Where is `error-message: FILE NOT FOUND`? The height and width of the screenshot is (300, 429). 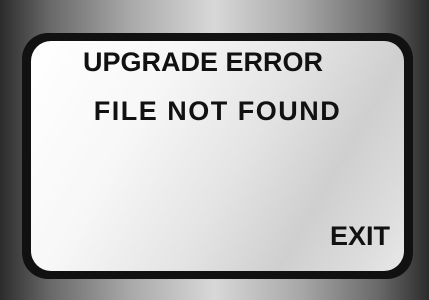 error-message: FILE NOT FOUND is located at coordinates (217, 111).